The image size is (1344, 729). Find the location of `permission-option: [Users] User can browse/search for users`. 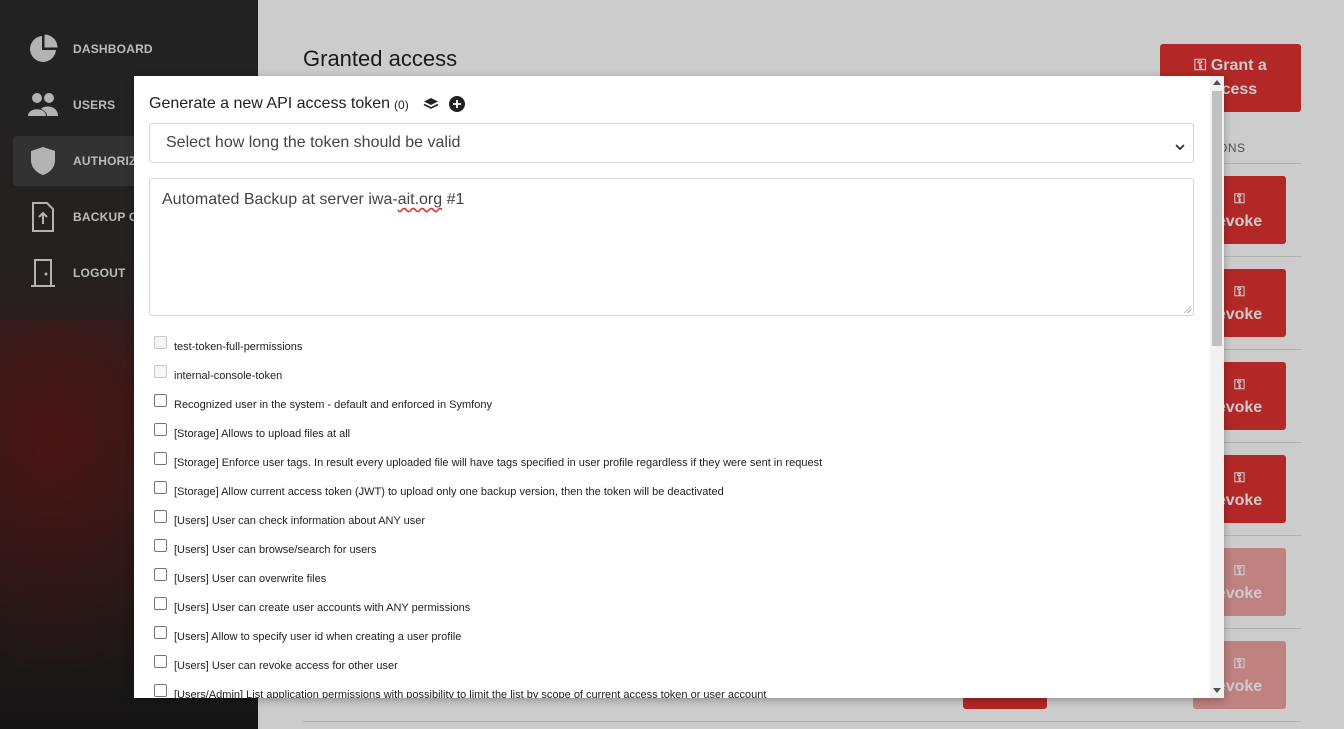

permission-option: [Users] User can browse/search for users is located at coordinates (265, 547).